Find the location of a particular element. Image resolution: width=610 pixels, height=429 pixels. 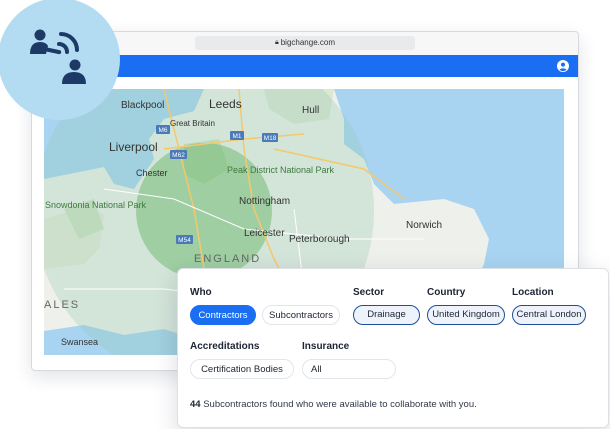

place-label: Snowdonia National Park is located at coordinates (96, 205).